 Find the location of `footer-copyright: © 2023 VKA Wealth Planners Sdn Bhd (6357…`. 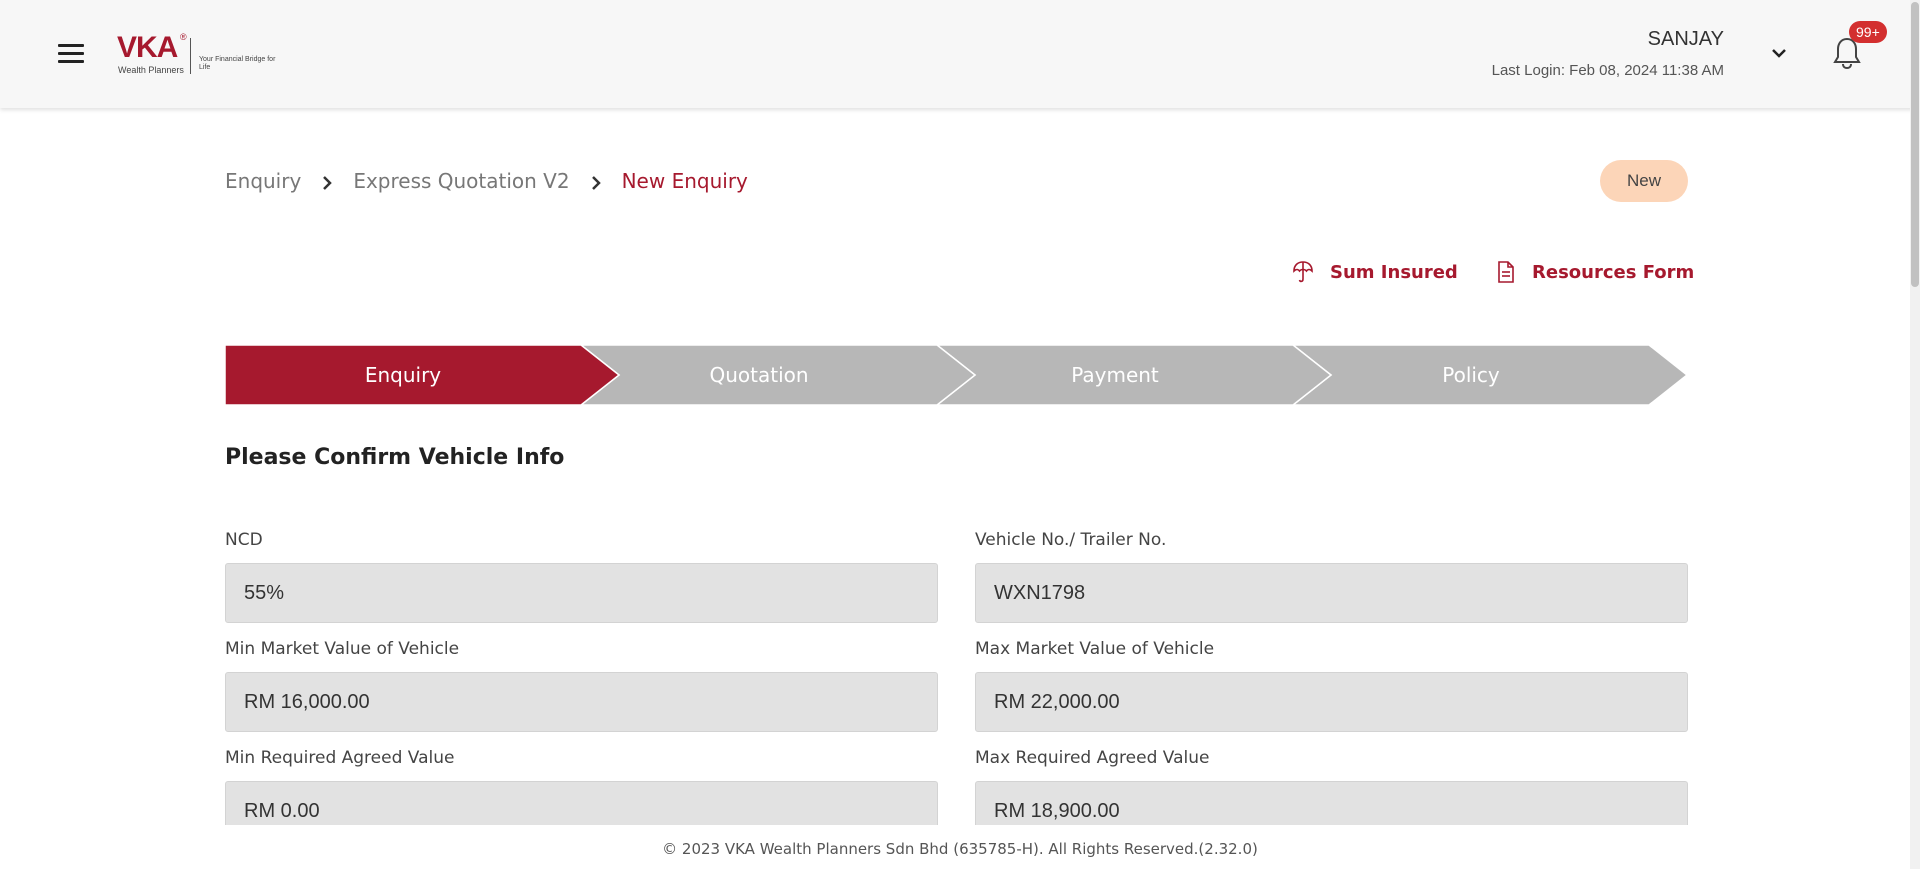

footer-copyright: © 2023 VKA Wealth Planners Sdn Bhd (6357… is located at coordinates (960, 849).